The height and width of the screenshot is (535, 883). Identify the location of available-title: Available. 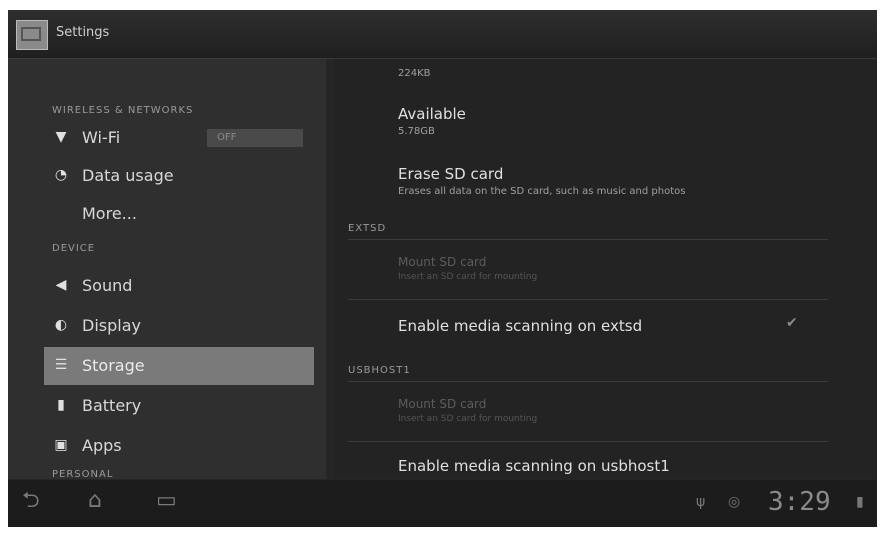
(432, 114).